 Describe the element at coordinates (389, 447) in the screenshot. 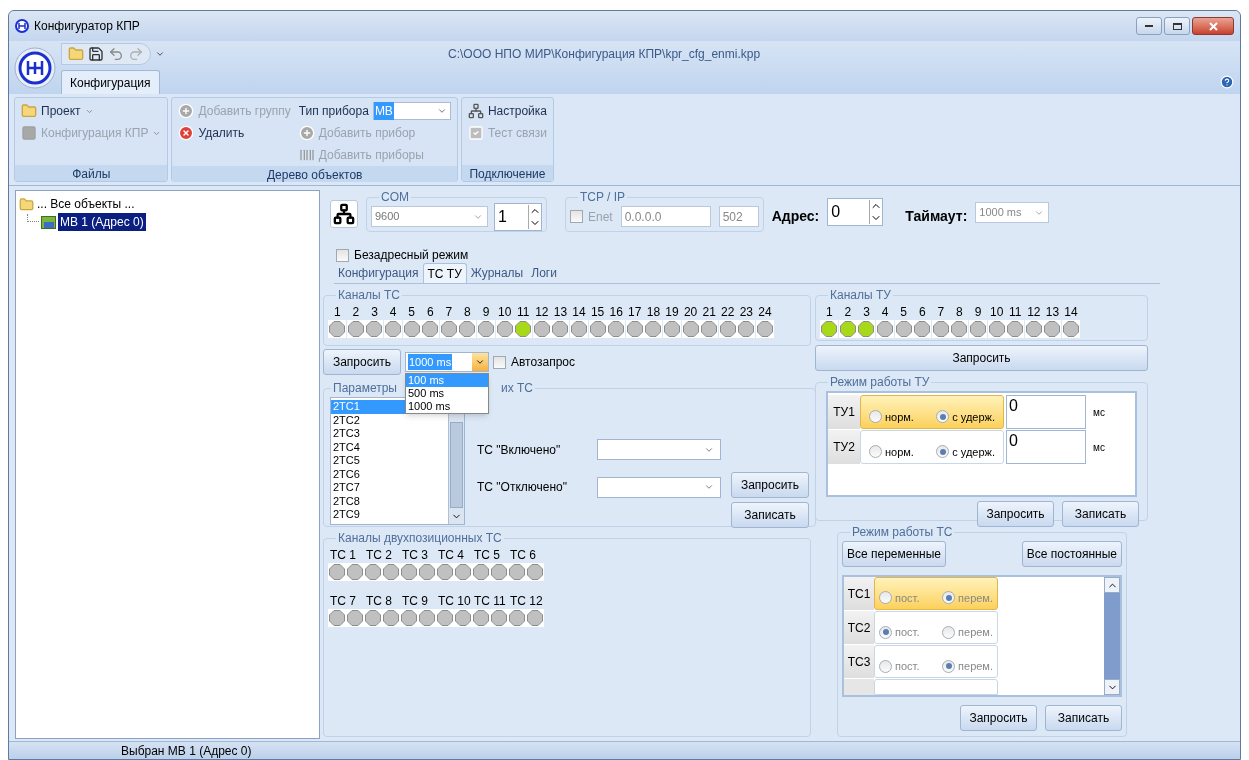

I see `list-item: 2ТС4` at that location.